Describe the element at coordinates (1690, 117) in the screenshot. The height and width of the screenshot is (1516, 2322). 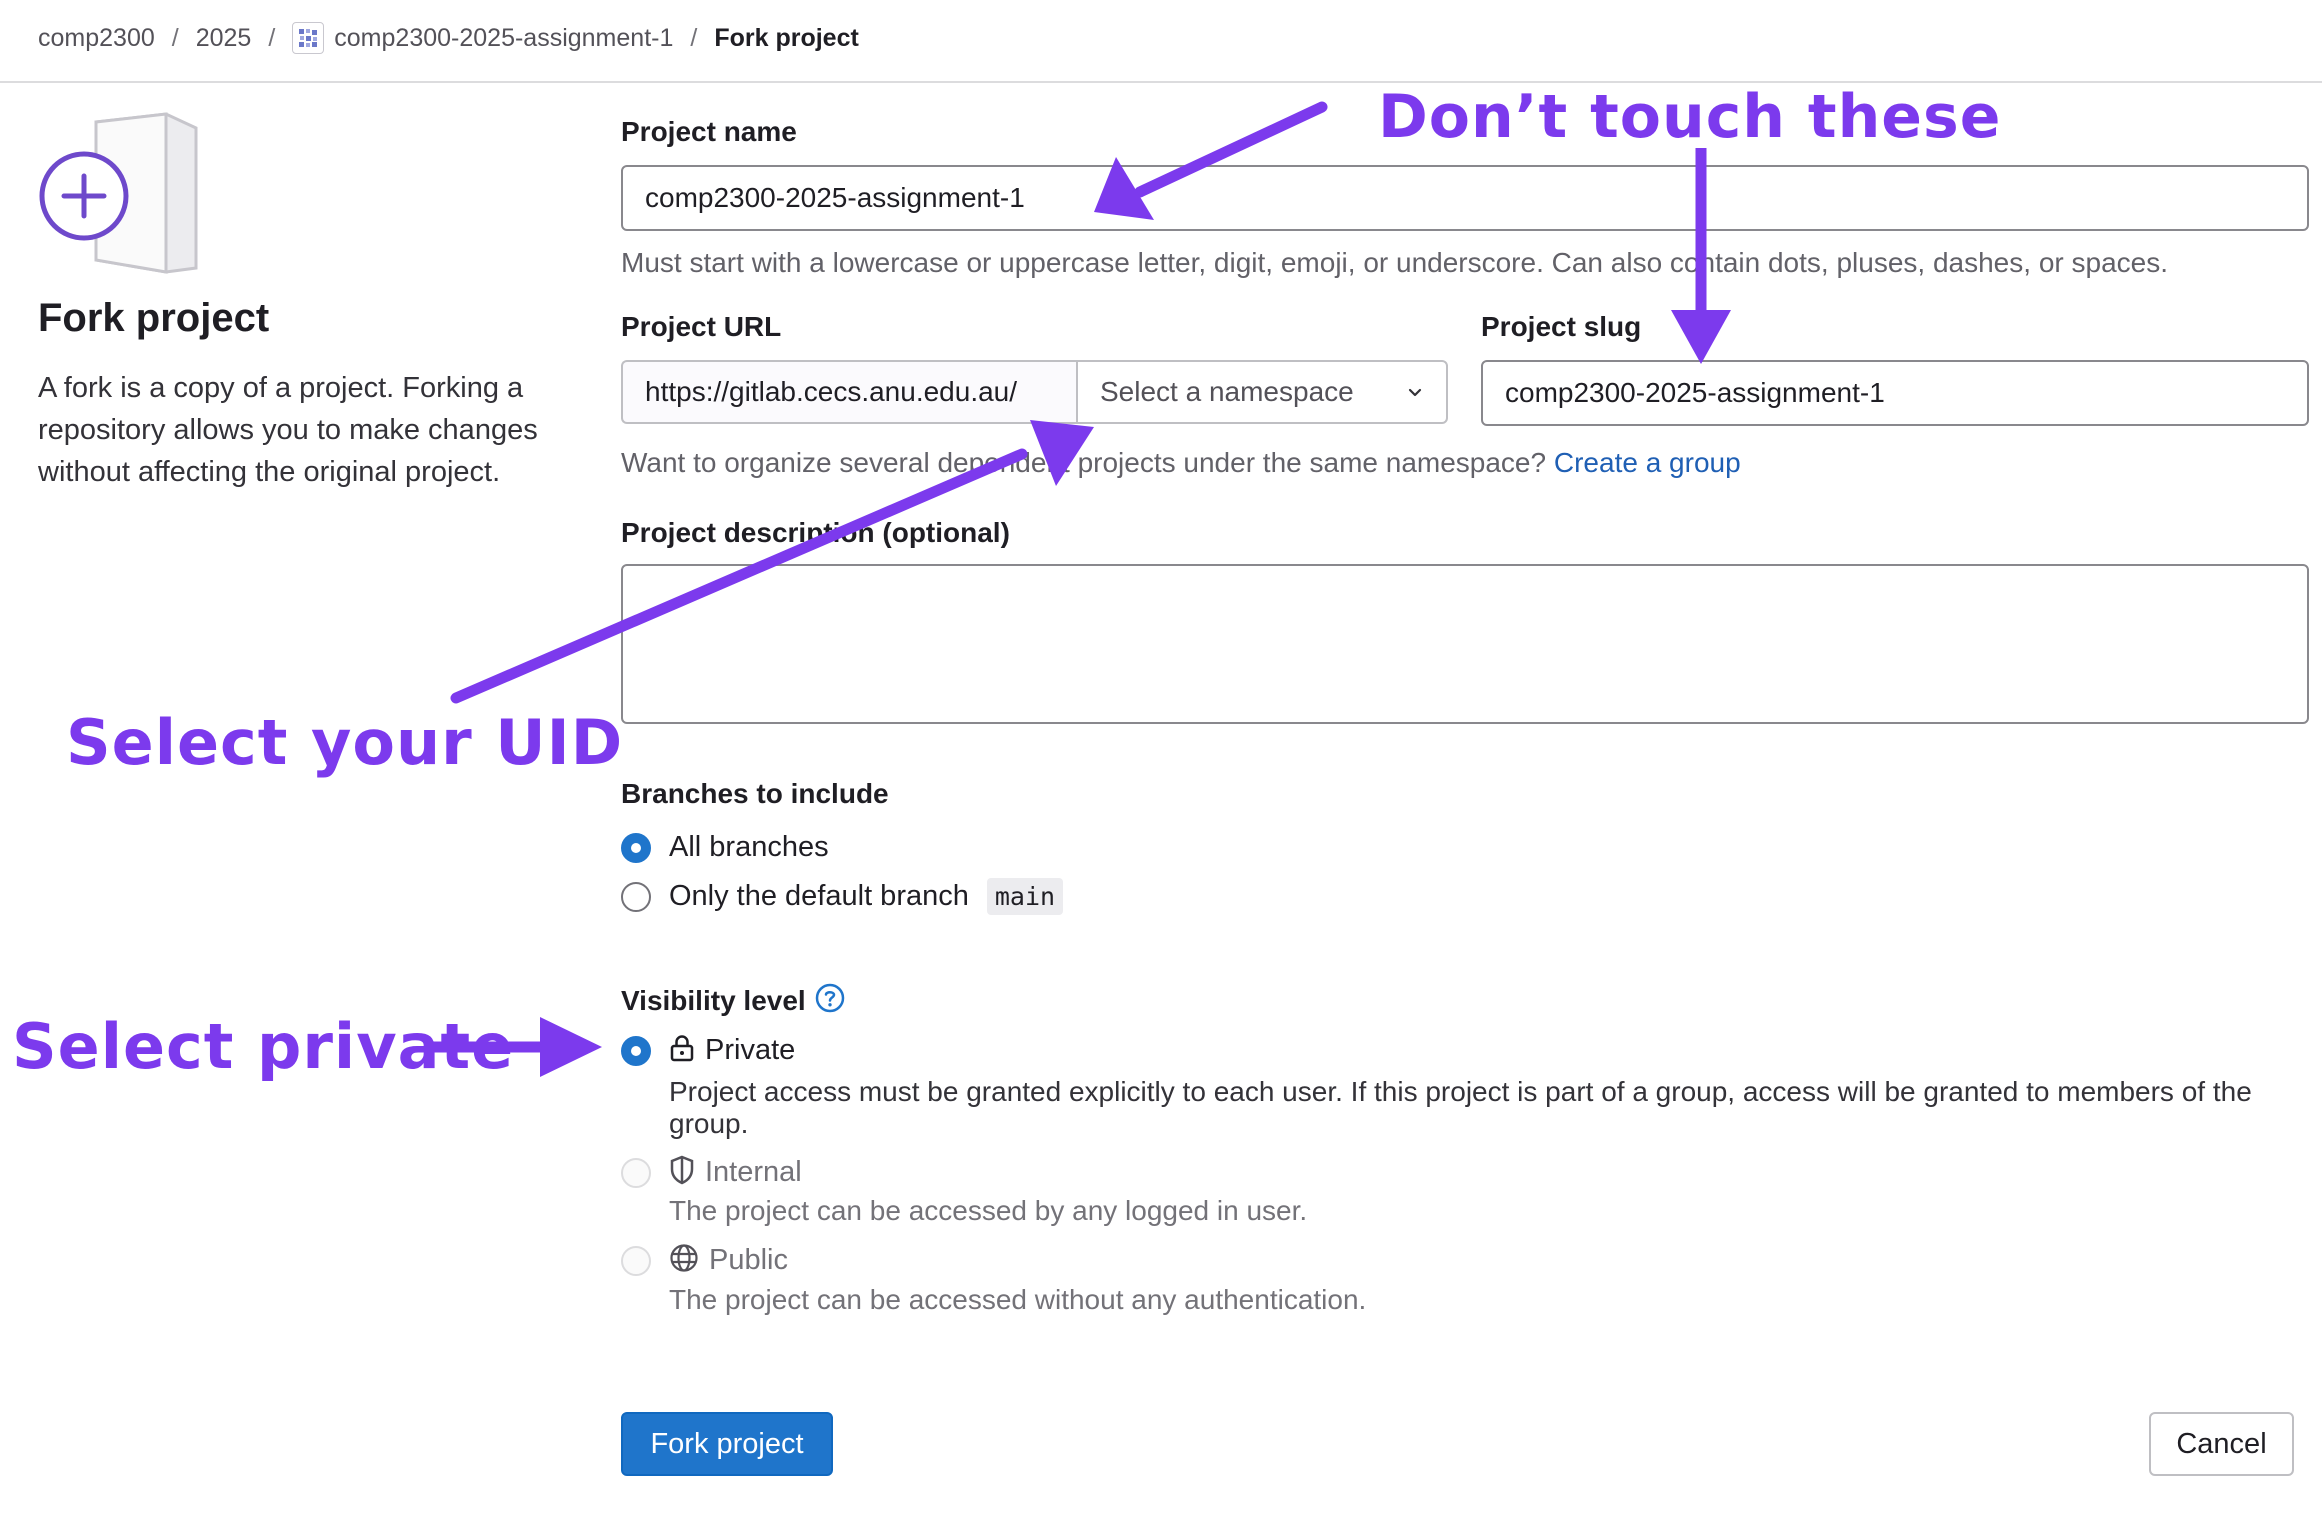
I see `annotation-dont-touch: Don’t touch these` at that location.